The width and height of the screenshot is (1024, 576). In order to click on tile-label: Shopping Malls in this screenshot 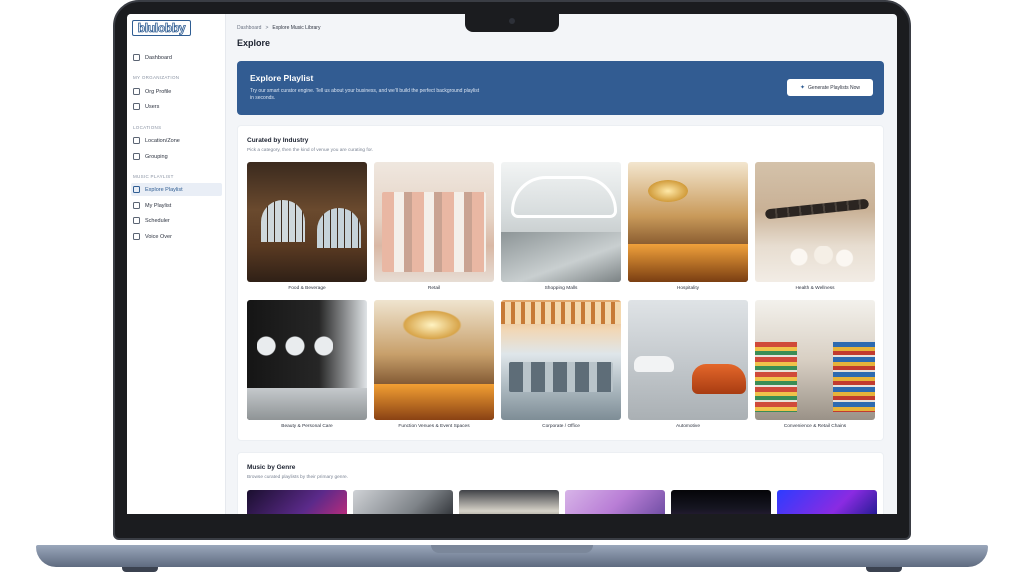, I will do `click(561, 288)`.